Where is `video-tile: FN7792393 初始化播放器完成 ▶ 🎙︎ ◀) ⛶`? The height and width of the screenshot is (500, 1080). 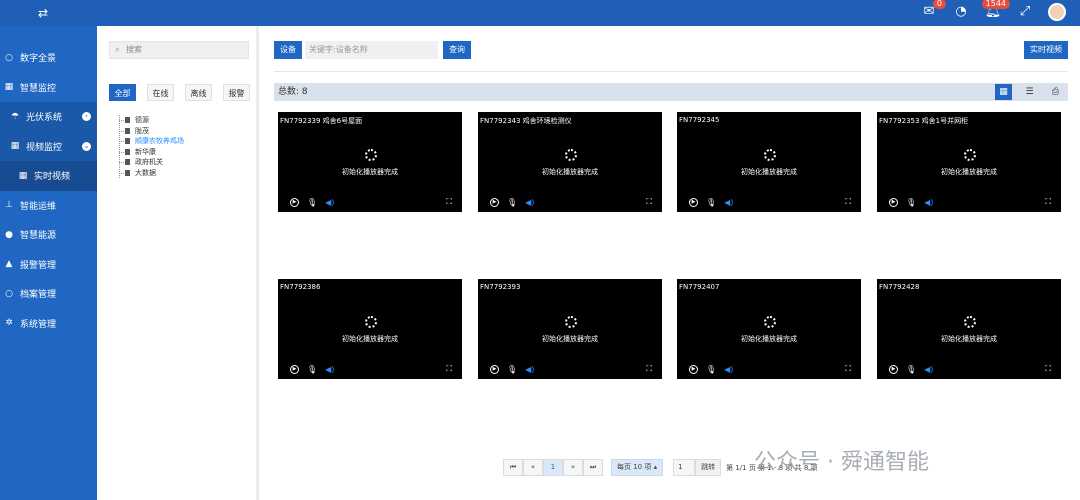 video-tile: FN7792393 初始化播放器完成 ▶ 🎙︎ ◀) ⛶ is located at coordinates (570, 329).